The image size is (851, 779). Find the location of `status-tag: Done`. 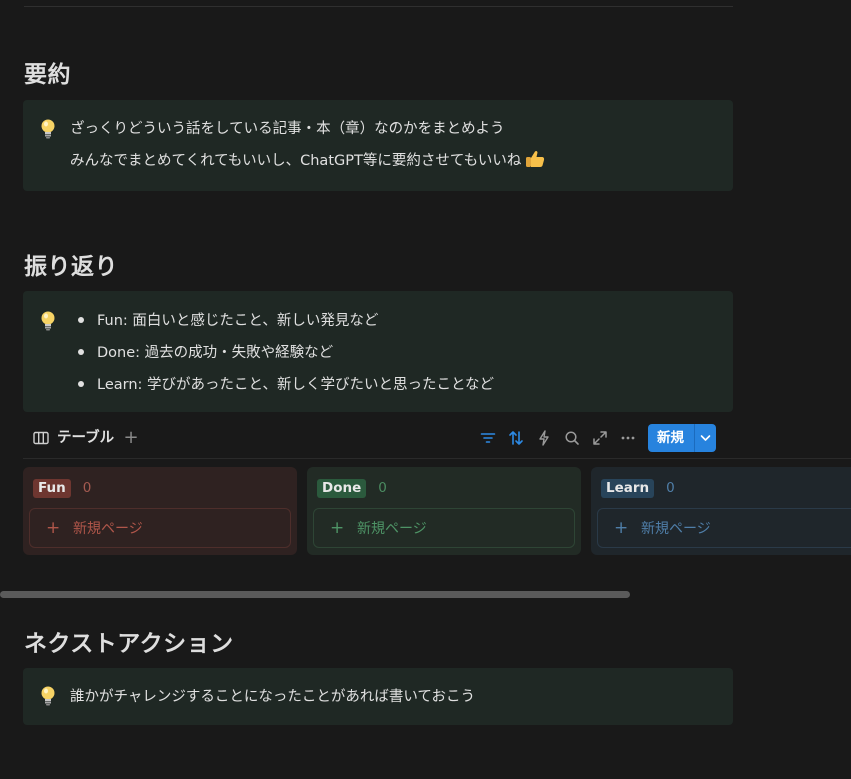

status-tag: Done is located at coordinates (342, 488).